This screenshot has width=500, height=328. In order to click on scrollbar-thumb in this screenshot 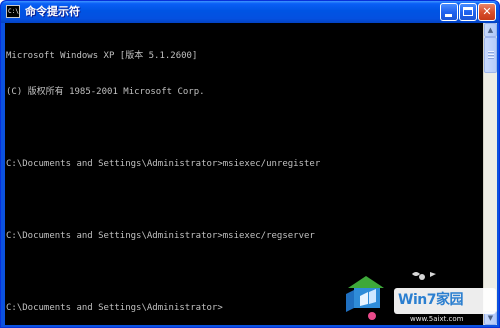, I will do `click(490, 55)`.